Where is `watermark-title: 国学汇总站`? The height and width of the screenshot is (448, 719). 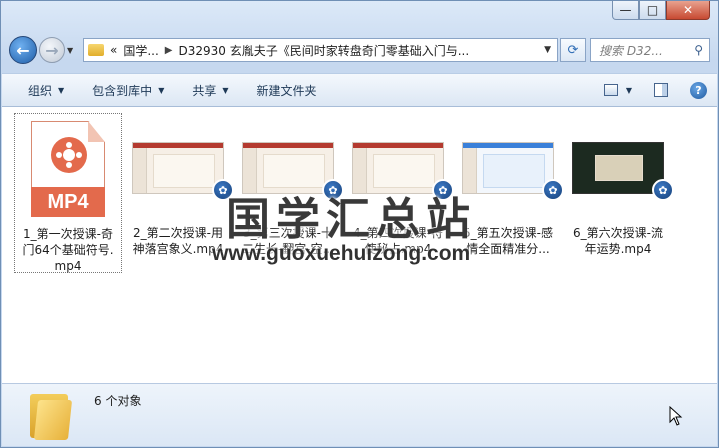 watermark-title: 国学汇总站 is located at coordinates (351, 219).